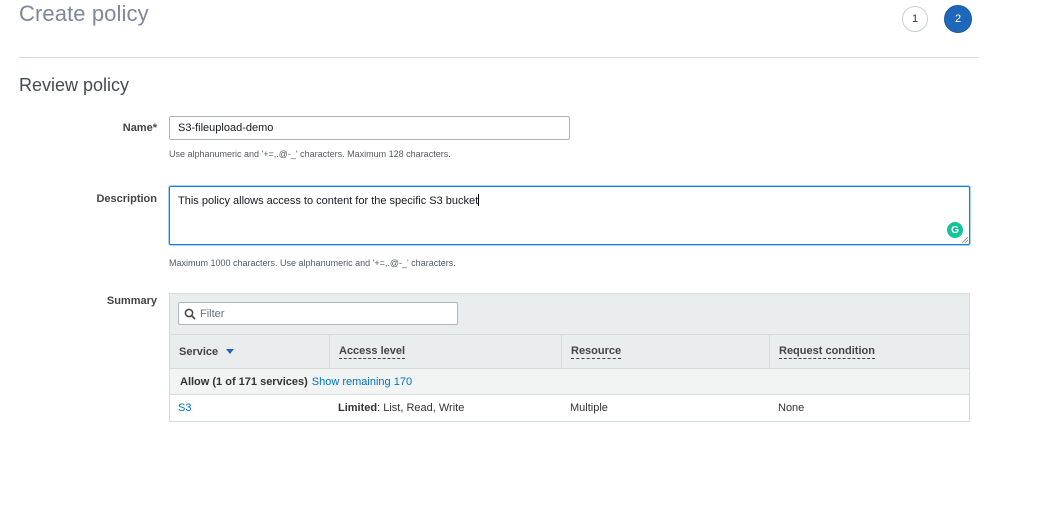 This screenshot has width=1044, height=512. I want to click on resource-cell: Multiple, so click(589, 408).